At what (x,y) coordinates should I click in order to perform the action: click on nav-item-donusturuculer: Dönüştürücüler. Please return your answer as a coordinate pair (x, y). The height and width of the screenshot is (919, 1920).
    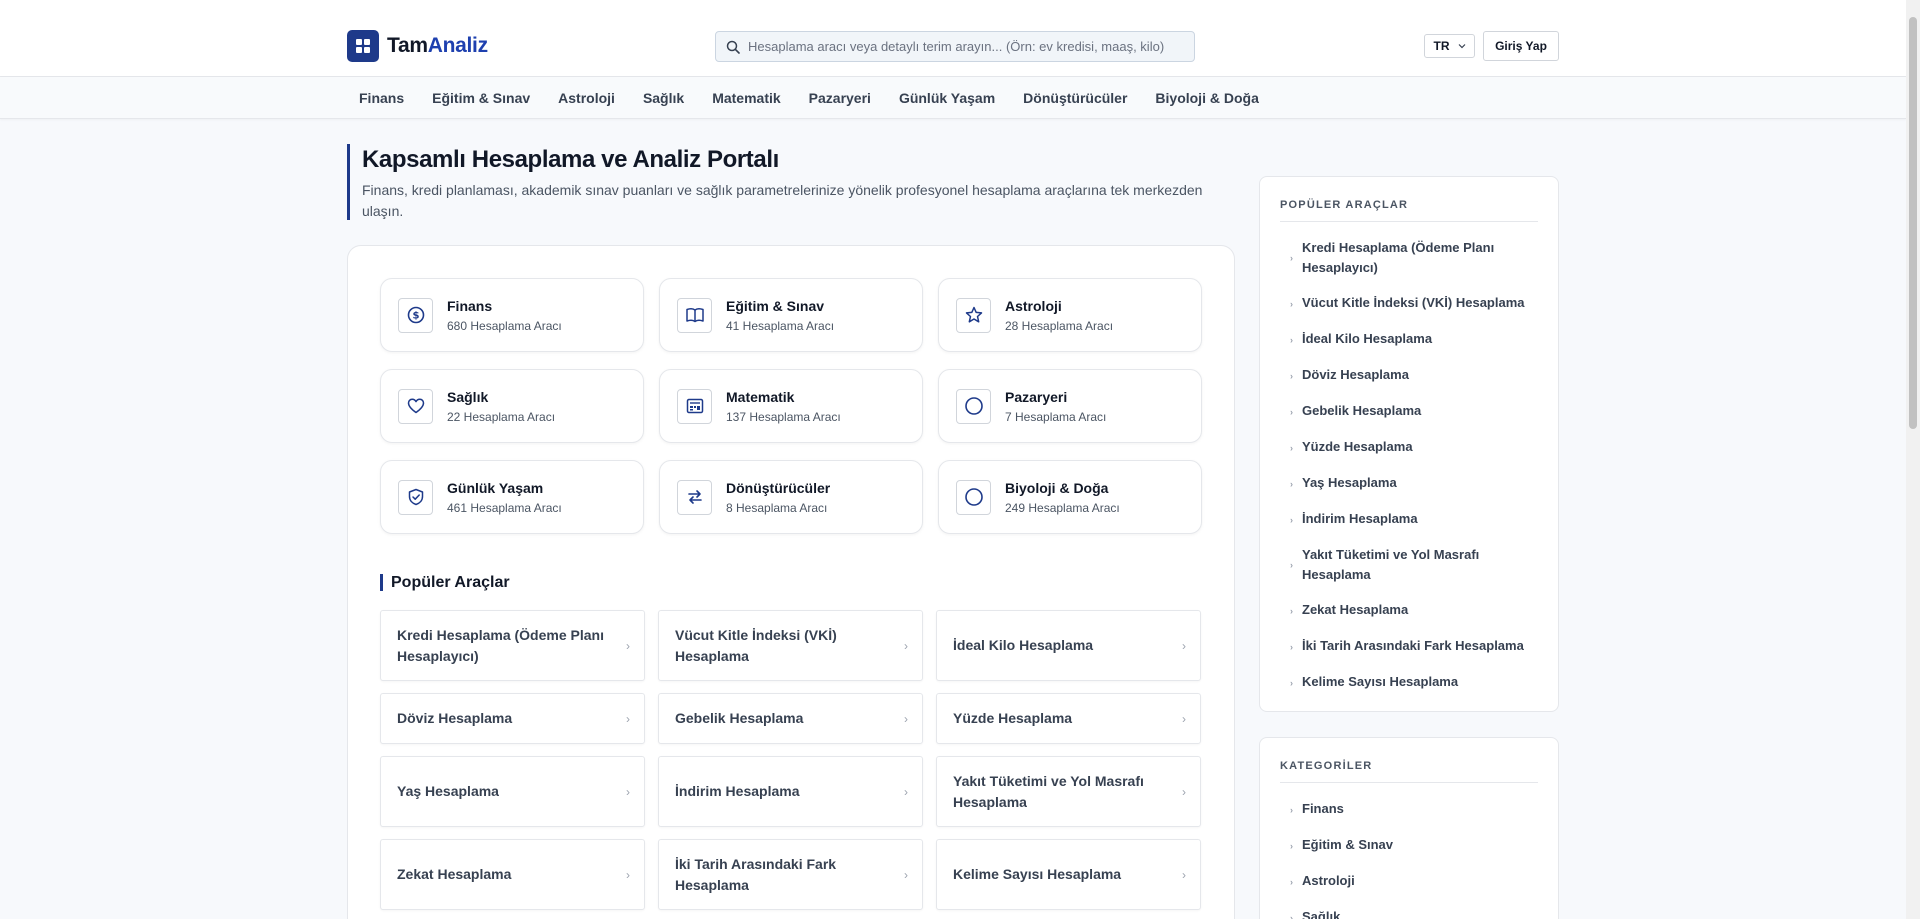
    Looking at the image, I should click on (1075, 98).